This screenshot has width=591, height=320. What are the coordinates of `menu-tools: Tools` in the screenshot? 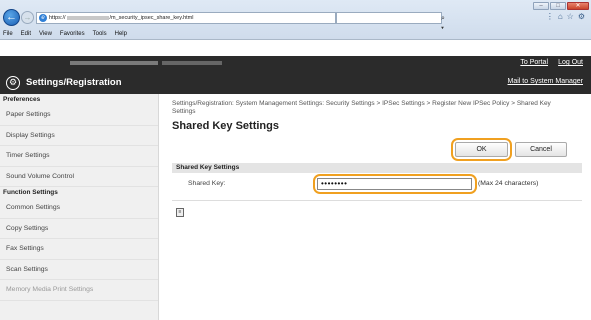 It's located at (100, 34).